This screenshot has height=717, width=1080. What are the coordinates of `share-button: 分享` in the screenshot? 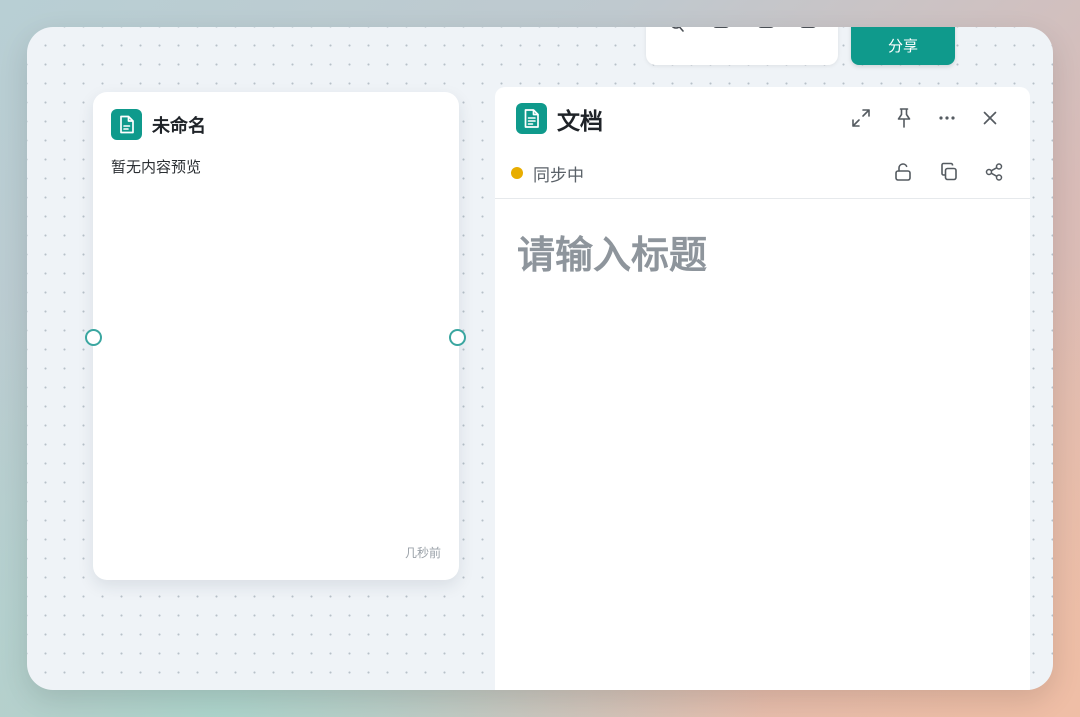 It's located at (903, 46).